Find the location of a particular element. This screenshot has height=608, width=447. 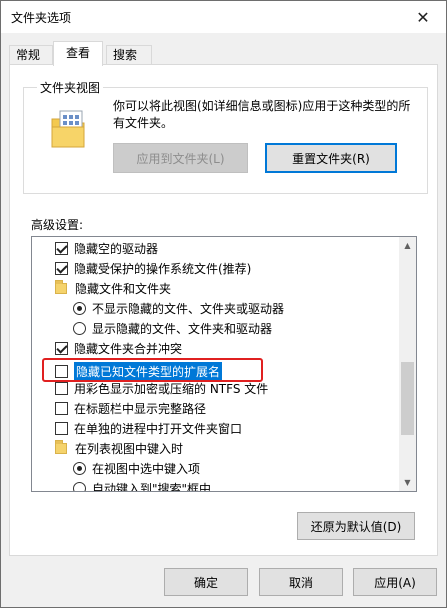

close-button: ✕ is located at coordinates (423, 17).